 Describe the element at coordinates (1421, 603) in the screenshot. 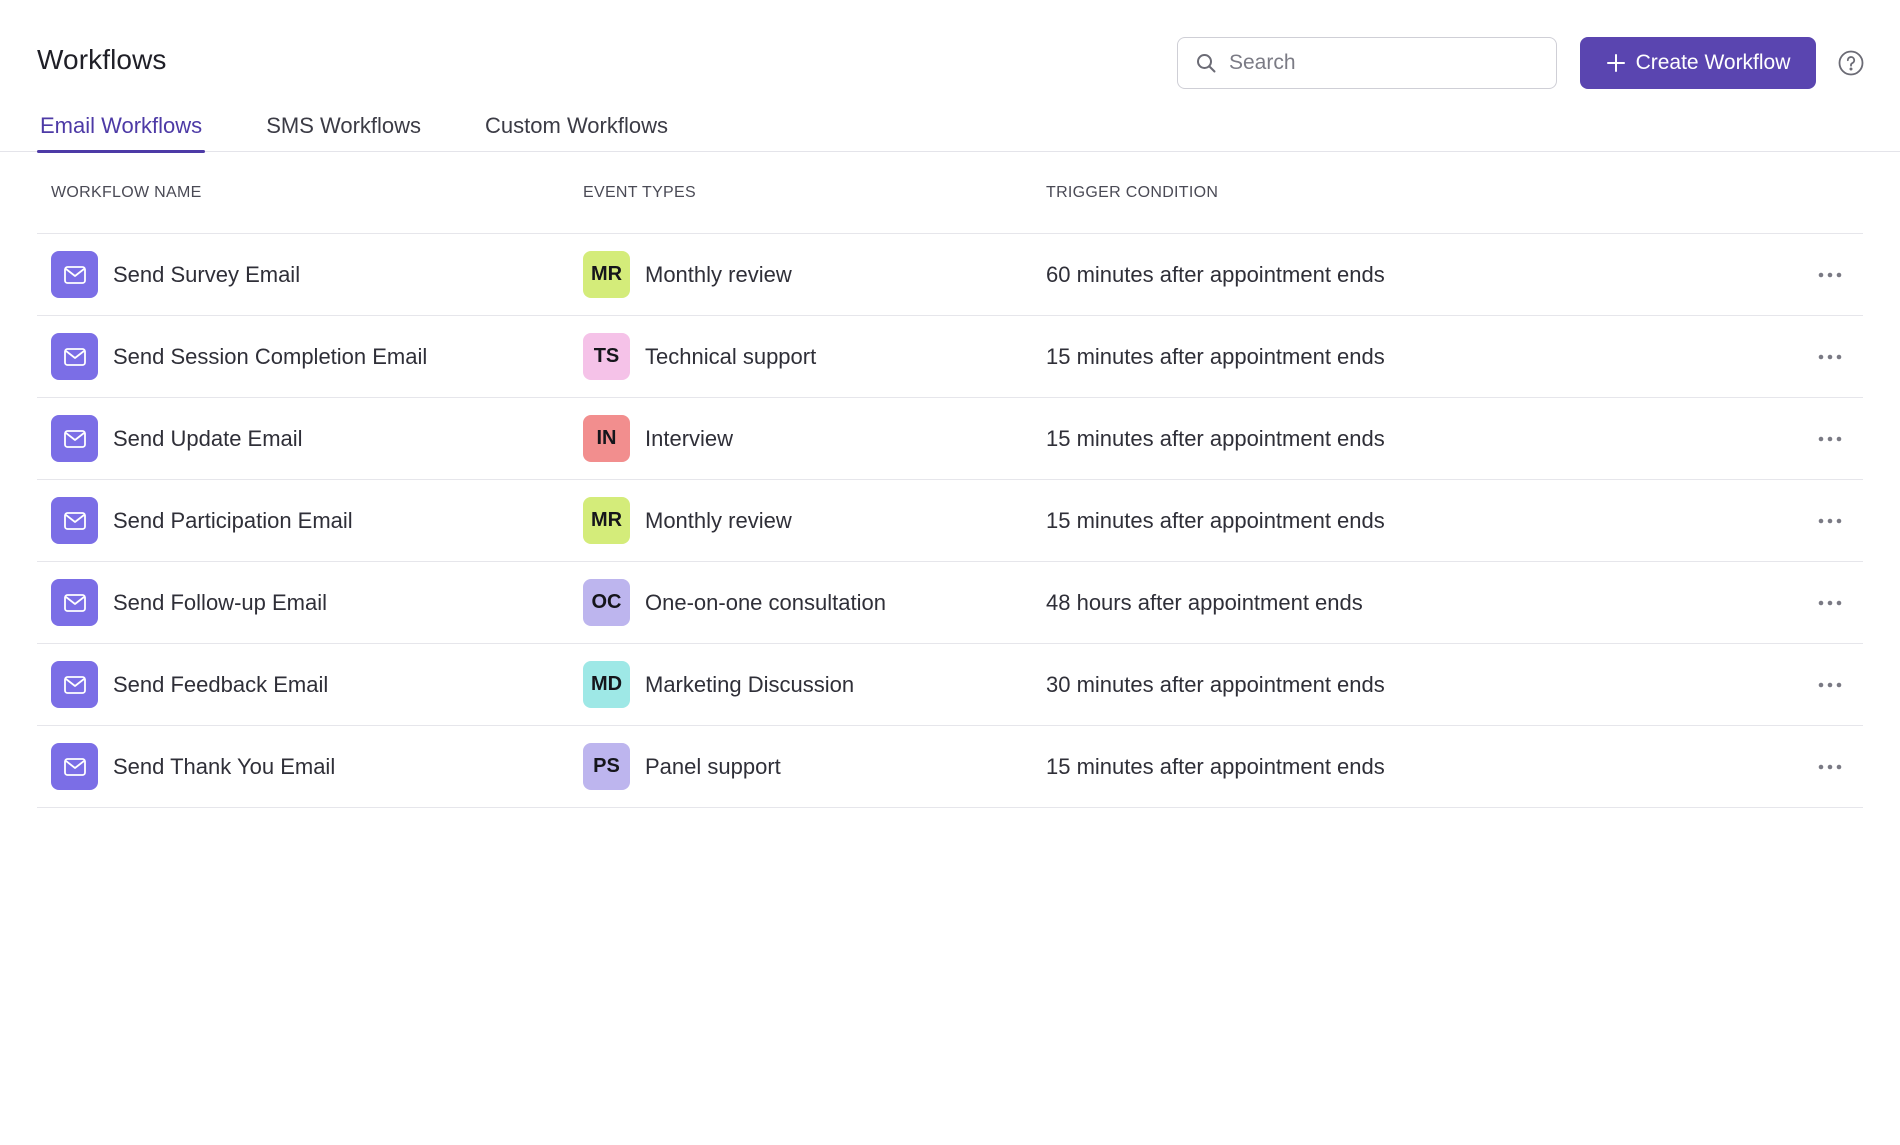

I see `trigger-condition-cell: 48 hours after appointment ends` at that location.